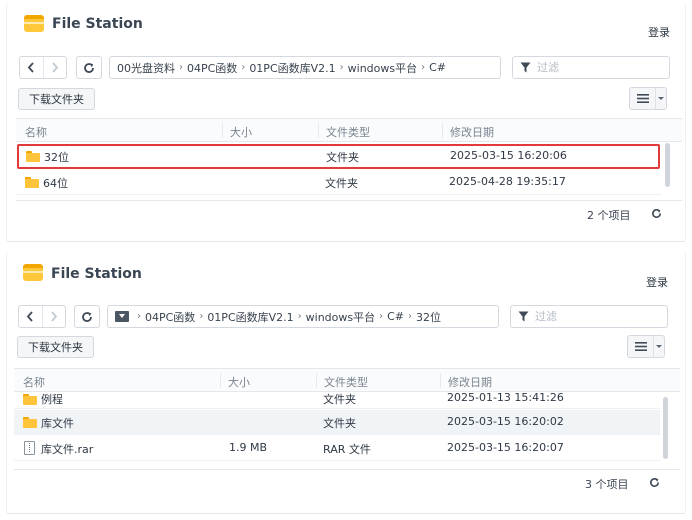 This screenshot has width=692, height=520. I want to click on file-modified: 2025-01-13 15:41:26, so click(505, 397).